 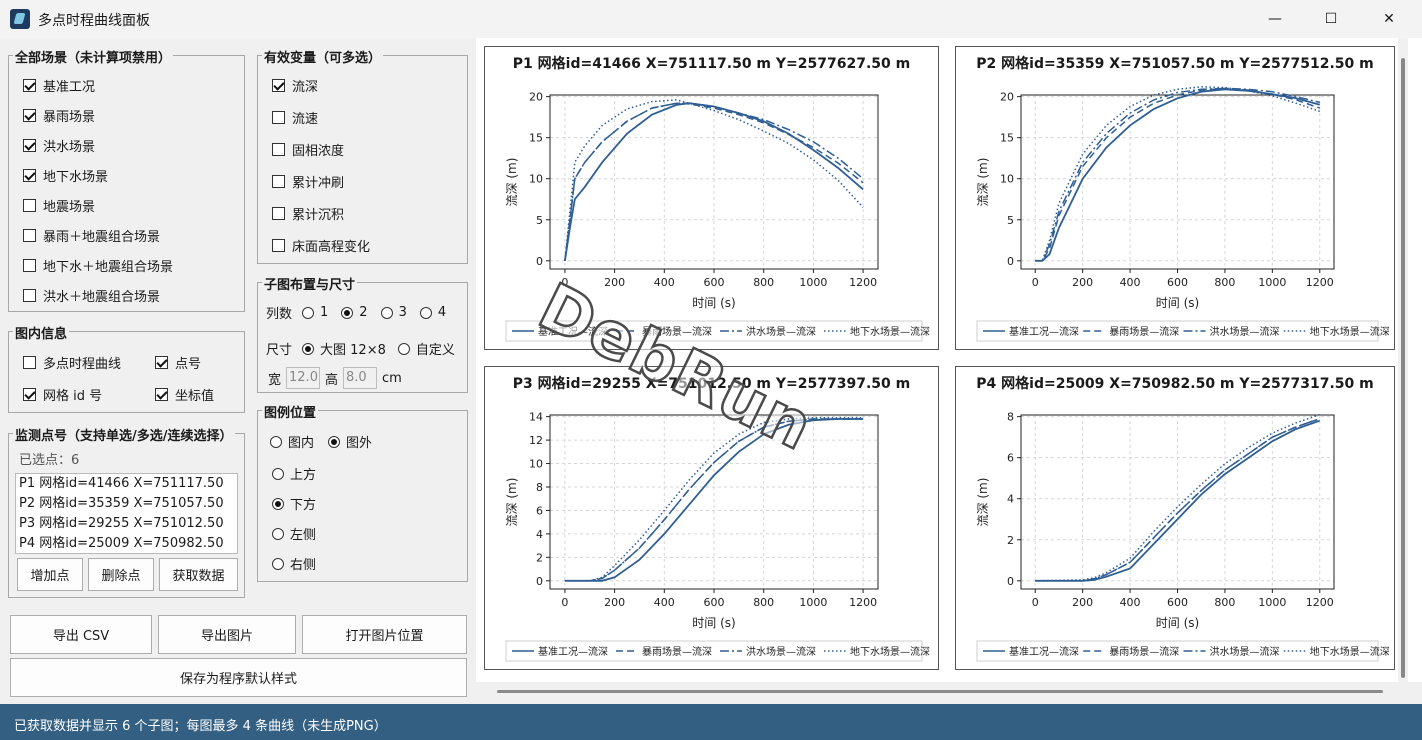 I want to click on width-input: 12.0, so click(x=303, y=378).